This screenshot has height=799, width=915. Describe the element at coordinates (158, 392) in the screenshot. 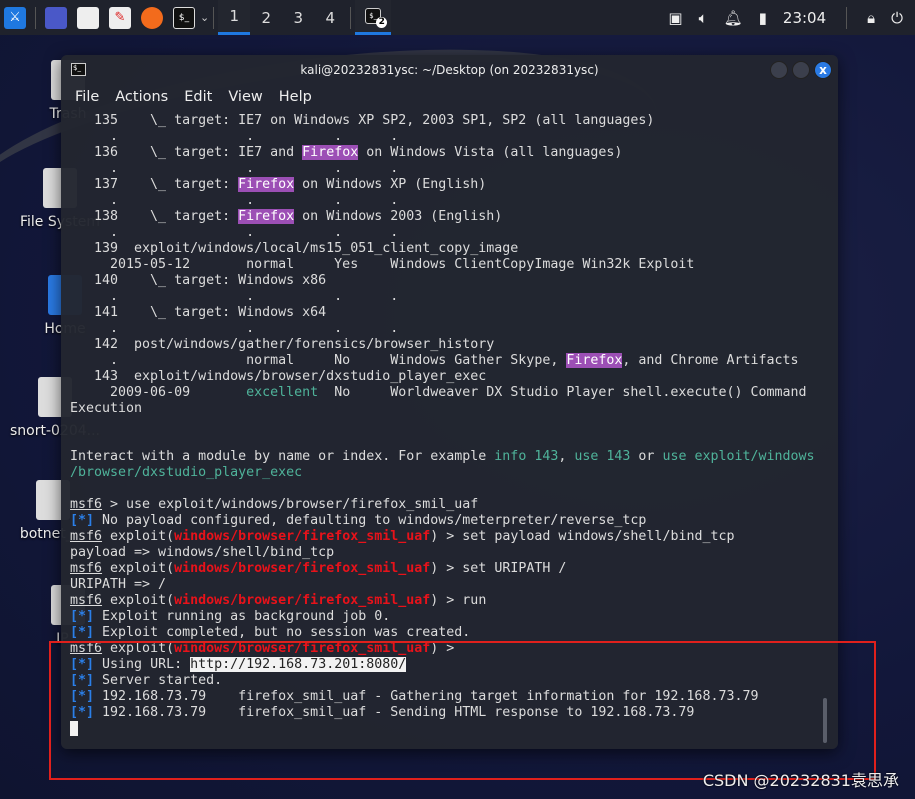

I see `terminal-text: 2009-06-09` at that location.